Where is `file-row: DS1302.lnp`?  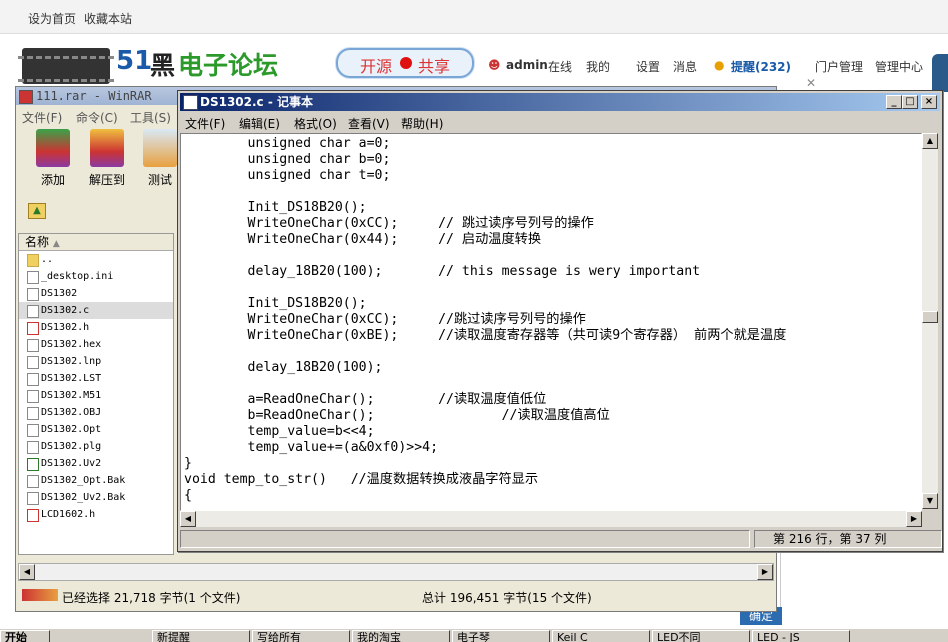 file-row: DS1302.lnp is located at coordinates (96, 361).